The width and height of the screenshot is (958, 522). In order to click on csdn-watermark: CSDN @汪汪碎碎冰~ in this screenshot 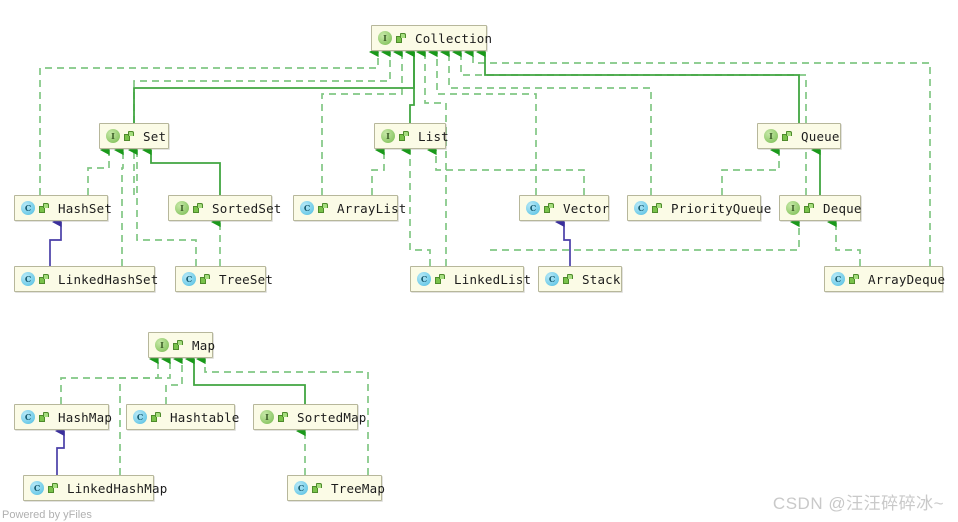, I will do `click(858, 503)`.